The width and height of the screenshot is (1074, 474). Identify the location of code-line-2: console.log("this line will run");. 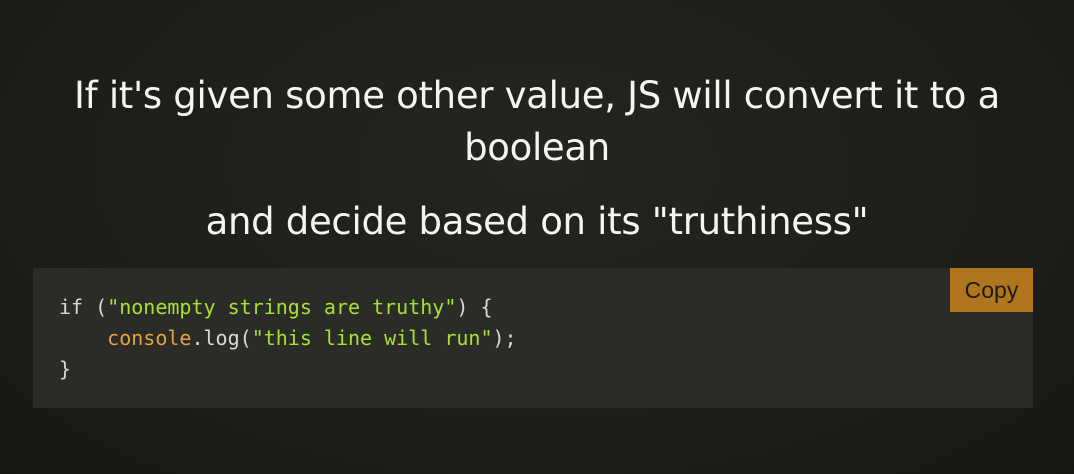
(288, 338).